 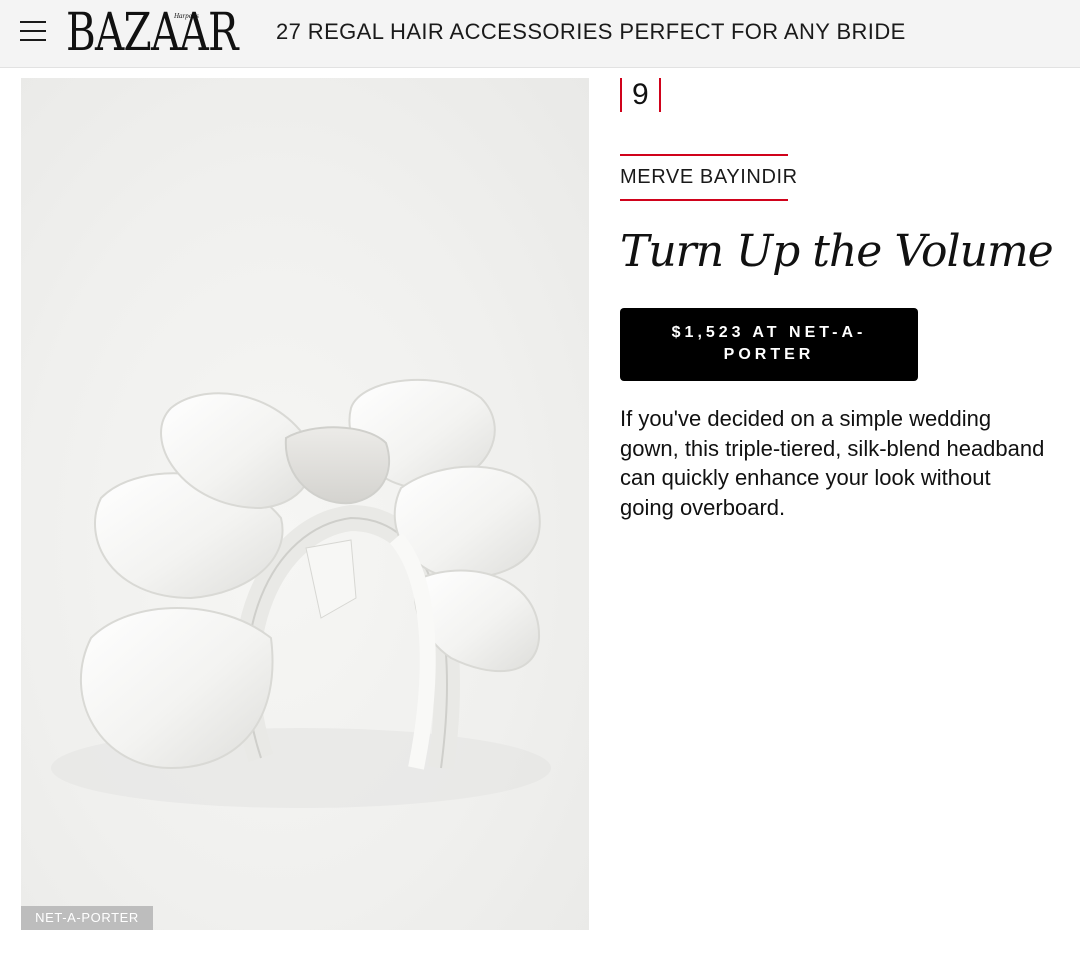 I want to click on brand-name: MERVE BAYINDIR, so click(x=709, y=177).